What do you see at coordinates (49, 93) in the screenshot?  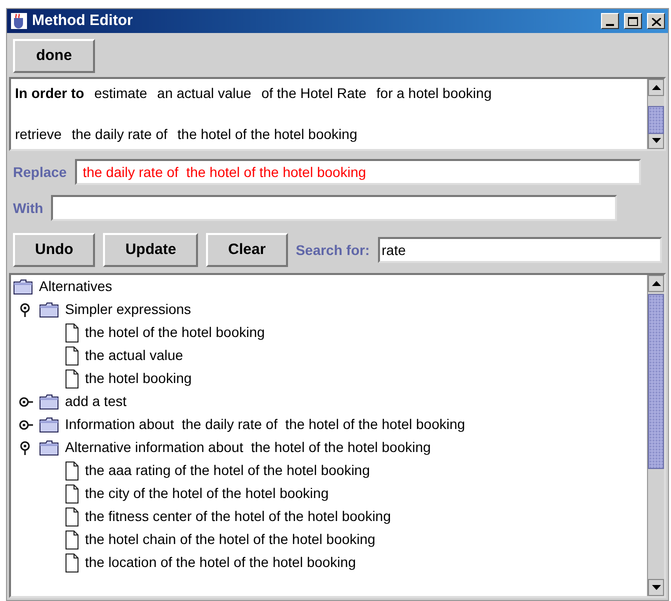 I see `statement-lead: In order to` at bounding box center [49, 93].